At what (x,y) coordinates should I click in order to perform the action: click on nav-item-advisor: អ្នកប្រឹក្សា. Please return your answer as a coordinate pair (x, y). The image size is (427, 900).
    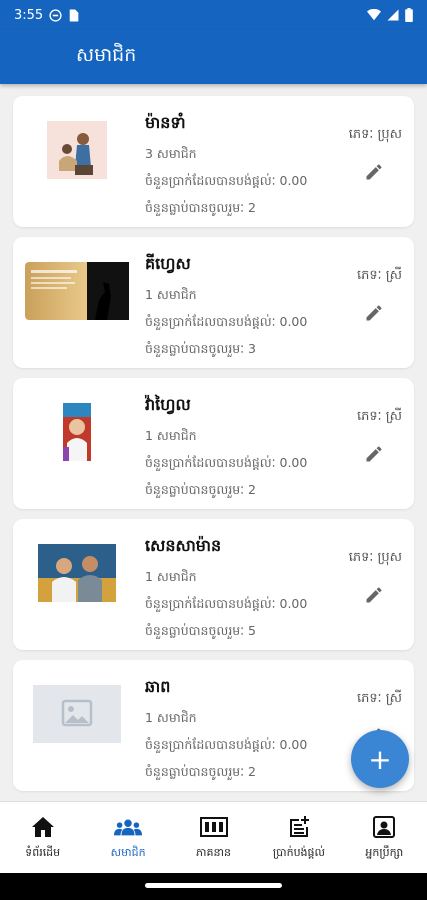
    Looking at the image, I should click on (384, 837).